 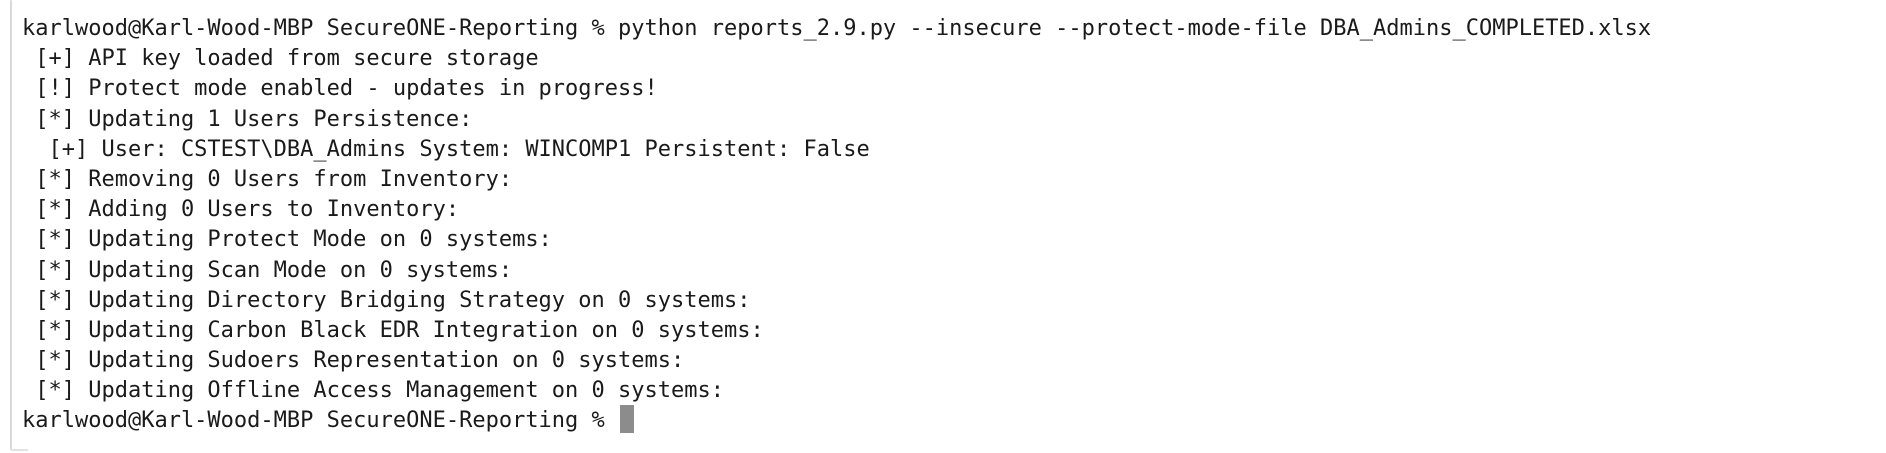 What do you see at coordinates (267, 270) in the screenshot?
I see `output-line: [*] Updating Scan Mode on 0 systems:` at bounding box center [267, 270].